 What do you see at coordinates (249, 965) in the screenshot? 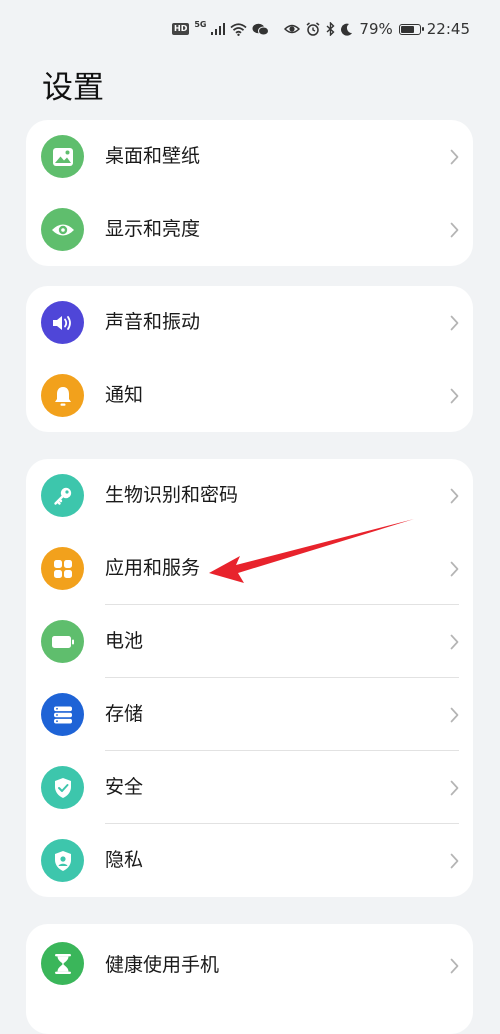
I see `setting-item-digital-balance: 健康使用手机` at bounding box center [249, 965].